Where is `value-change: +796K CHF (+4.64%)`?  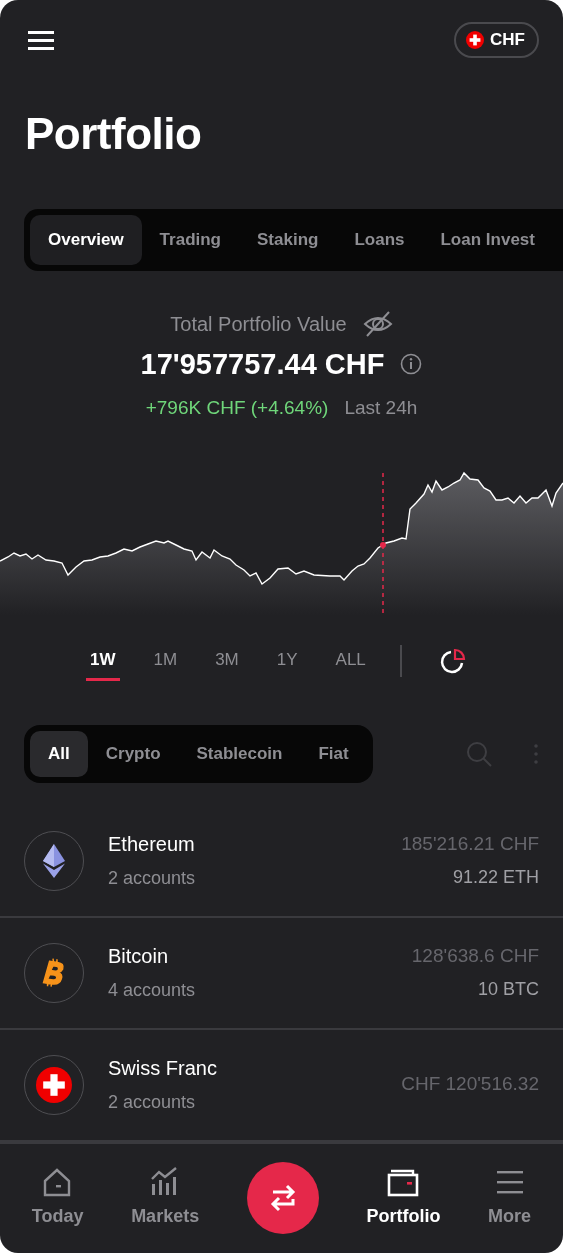 value-change: +796K CHF (+4.64%) is located at coordinates (237, 408).